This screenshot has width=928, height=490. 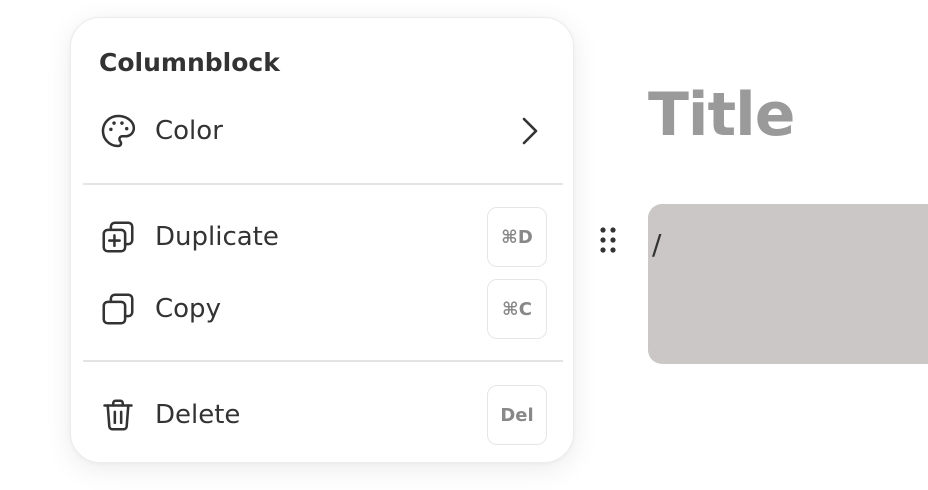 I want to click on trash-icon, so click(x=118, y=415).